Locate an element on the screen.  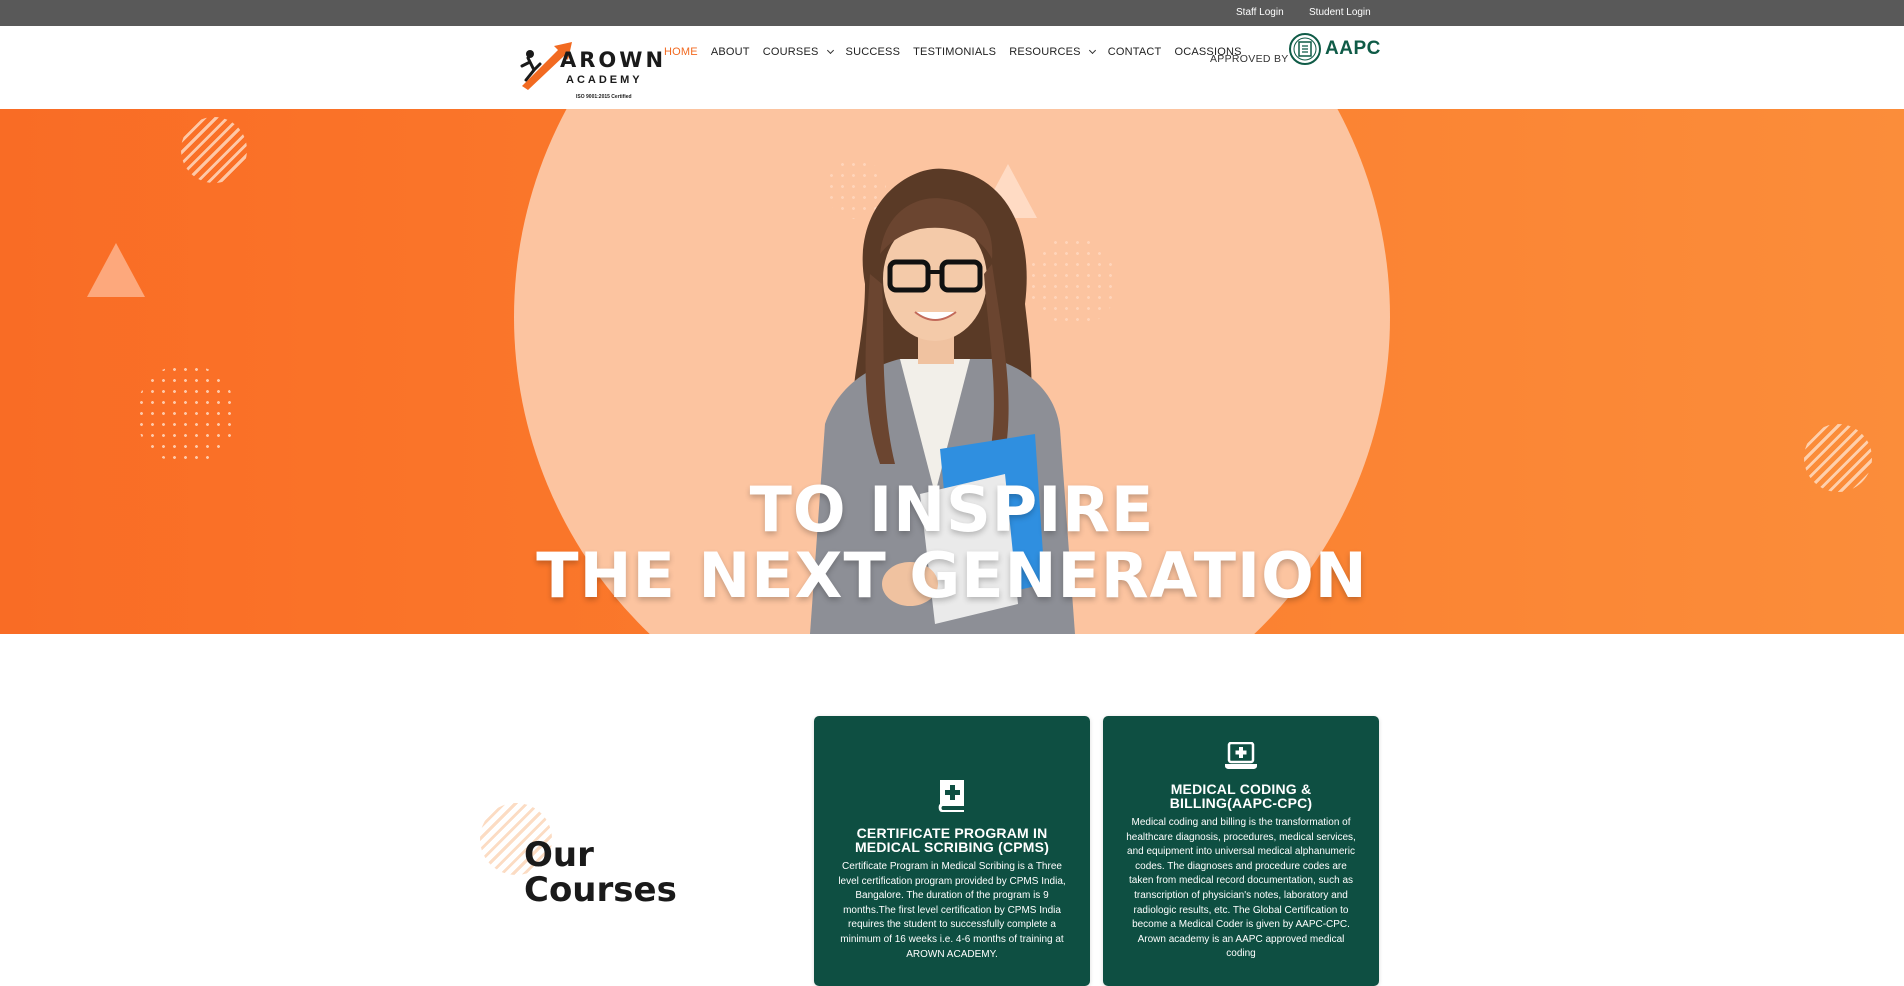
approved-by-label: APPROVED BY is located at coordinates (1249, 59).